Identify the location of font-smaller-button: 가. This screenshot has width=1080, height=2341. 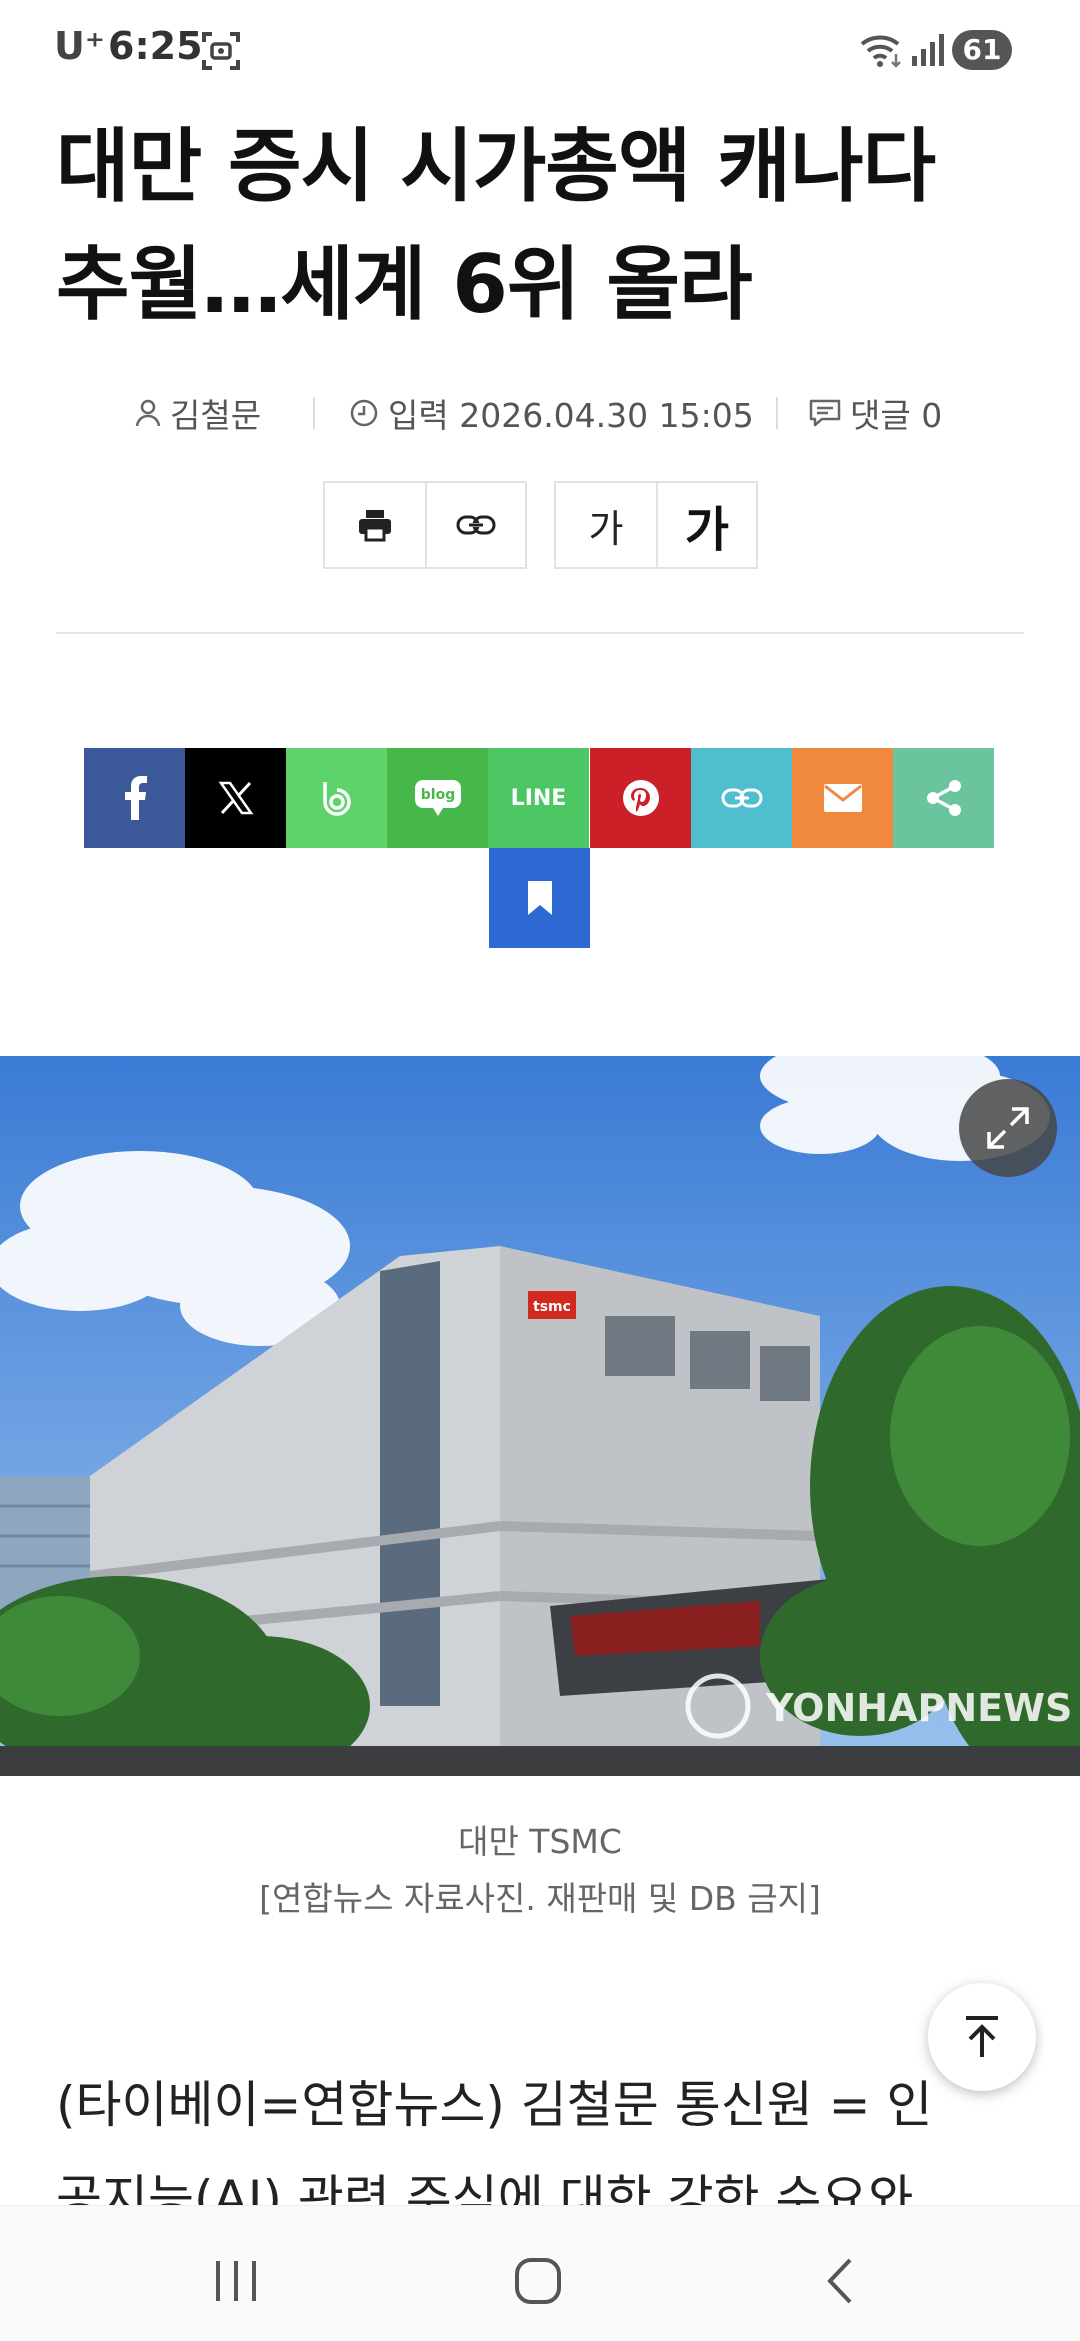
(606, 525).